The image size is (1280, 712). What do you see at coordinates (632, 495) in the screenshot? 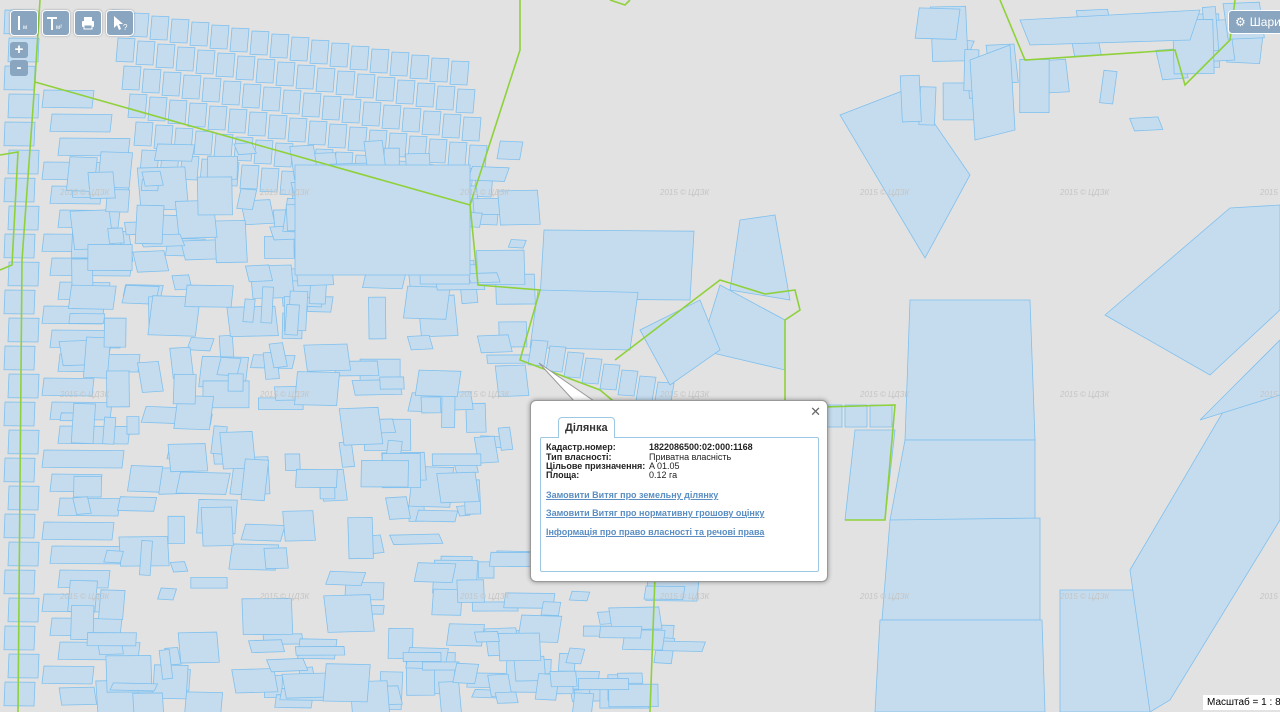
I see `order-extract-land-link: Замовити Витяг про земельну ділянку` at bounding box center [632, 495].